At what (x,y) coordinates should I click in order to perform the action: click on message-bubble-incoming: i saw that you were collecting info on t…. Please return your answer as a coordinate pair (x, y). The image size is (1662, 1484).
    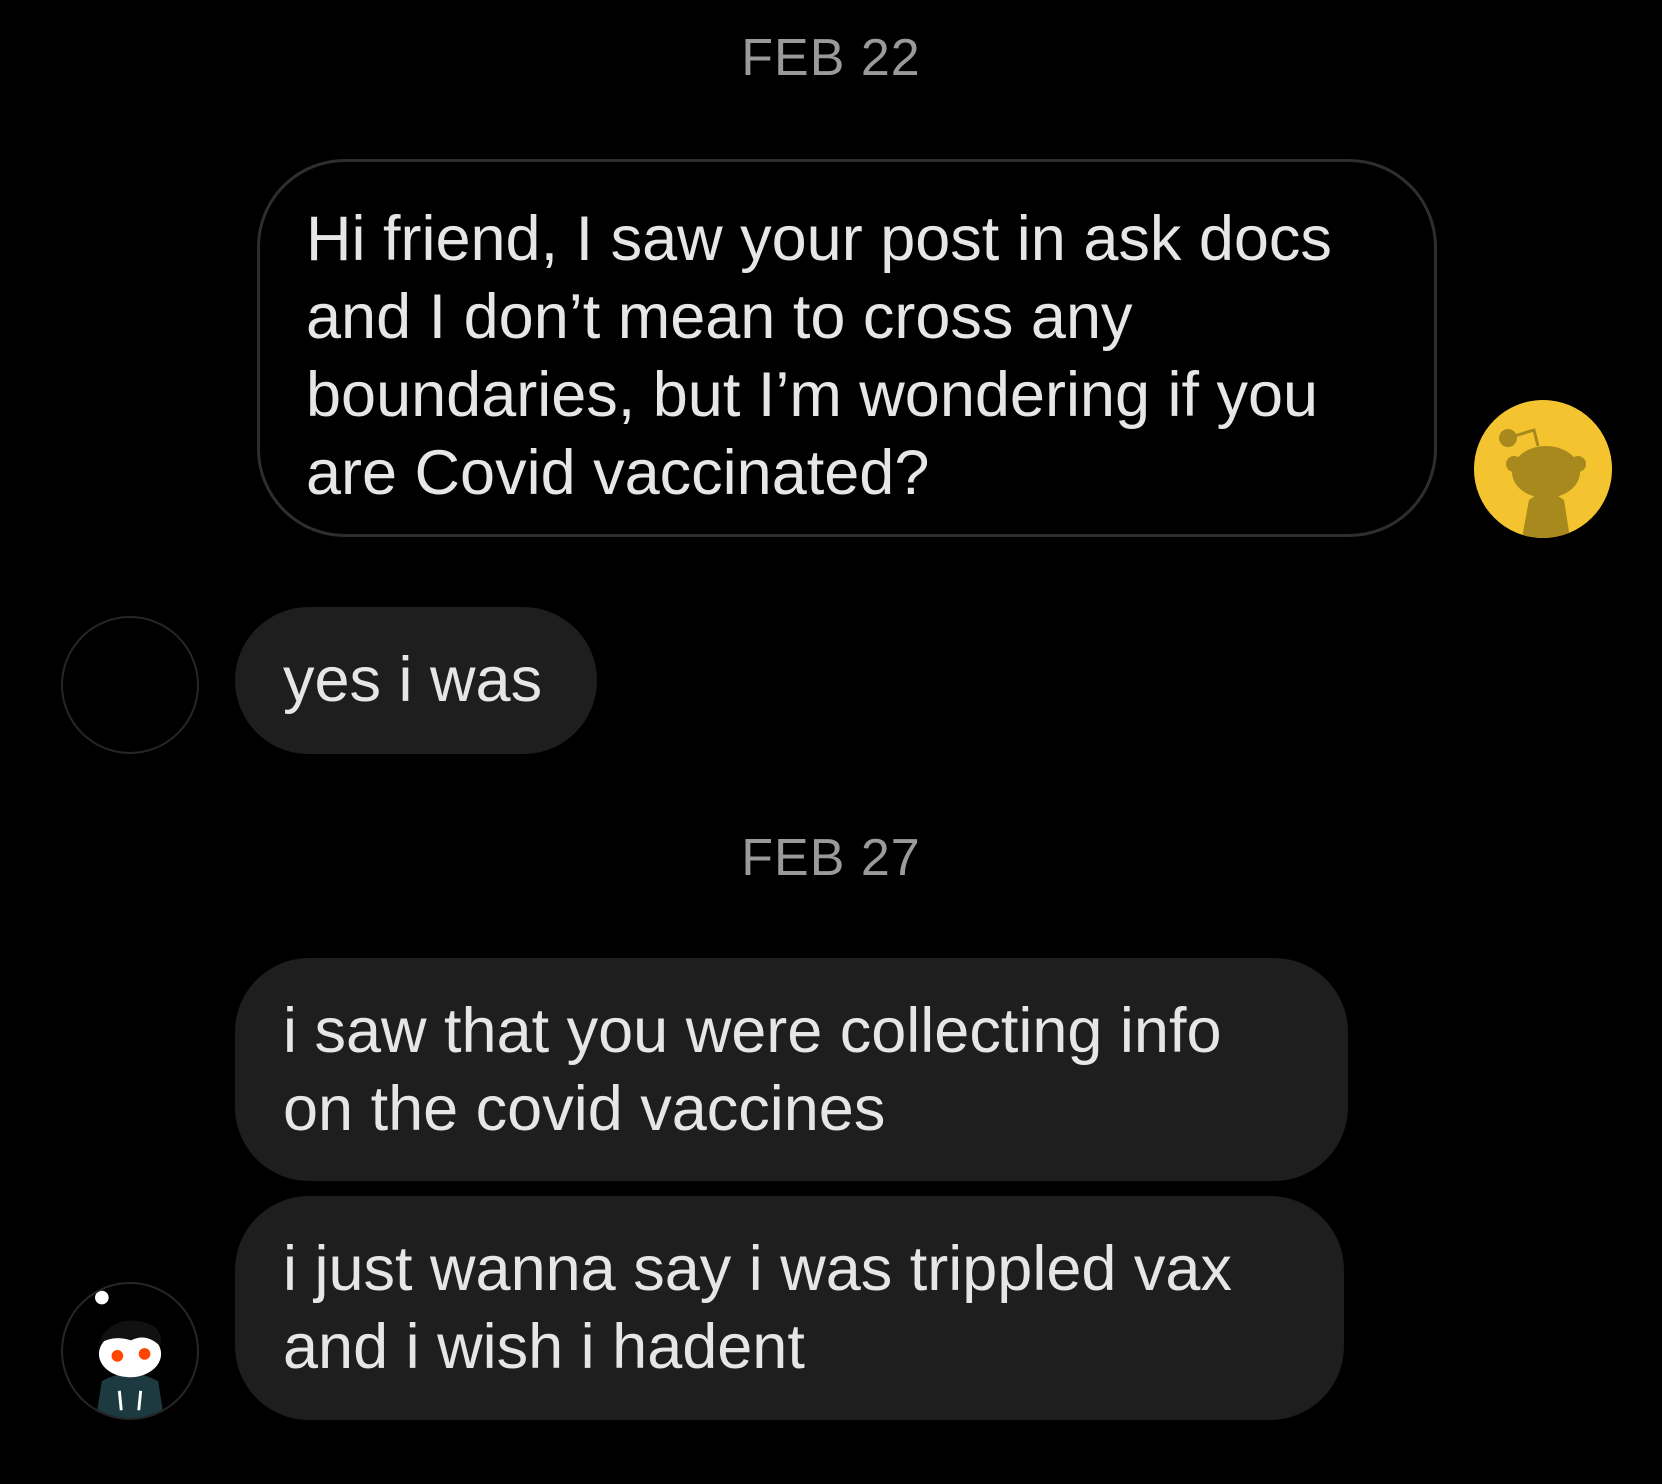
    Looking at the image, I should click on (791, 1069).